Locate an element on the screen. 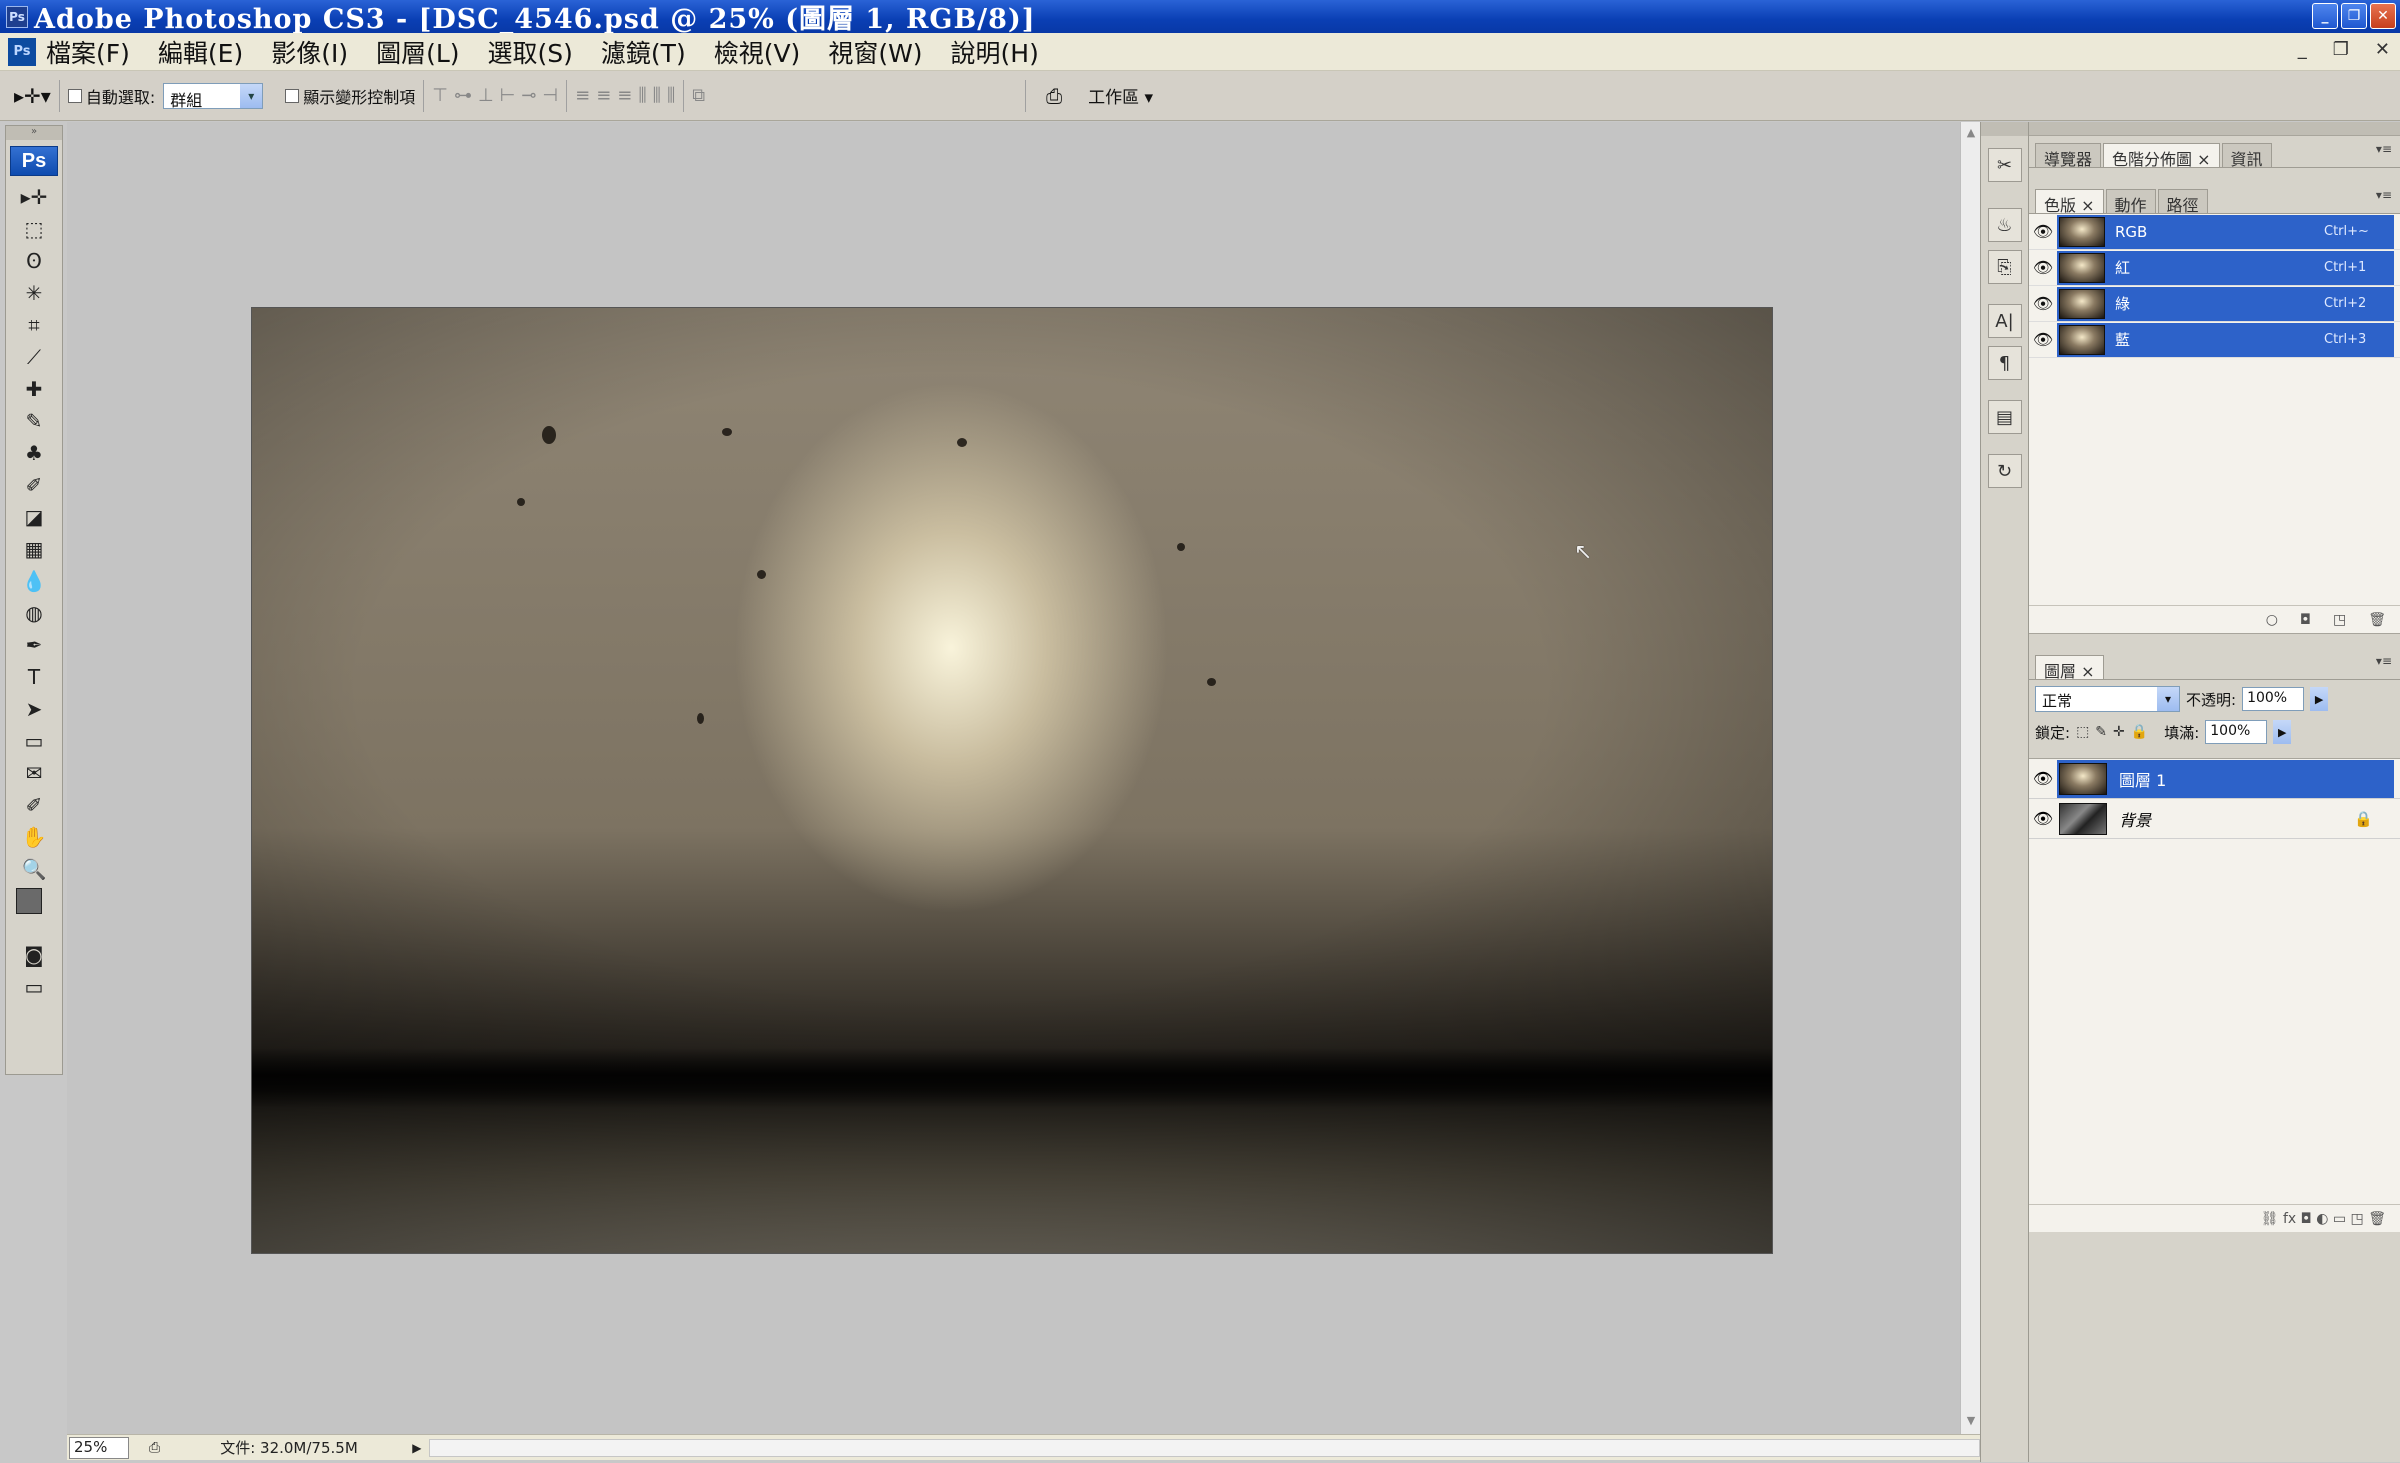 This screenshot has height=1463, width=2400. menu-edit: 編輯(E) is located at coordinates (200, 52).